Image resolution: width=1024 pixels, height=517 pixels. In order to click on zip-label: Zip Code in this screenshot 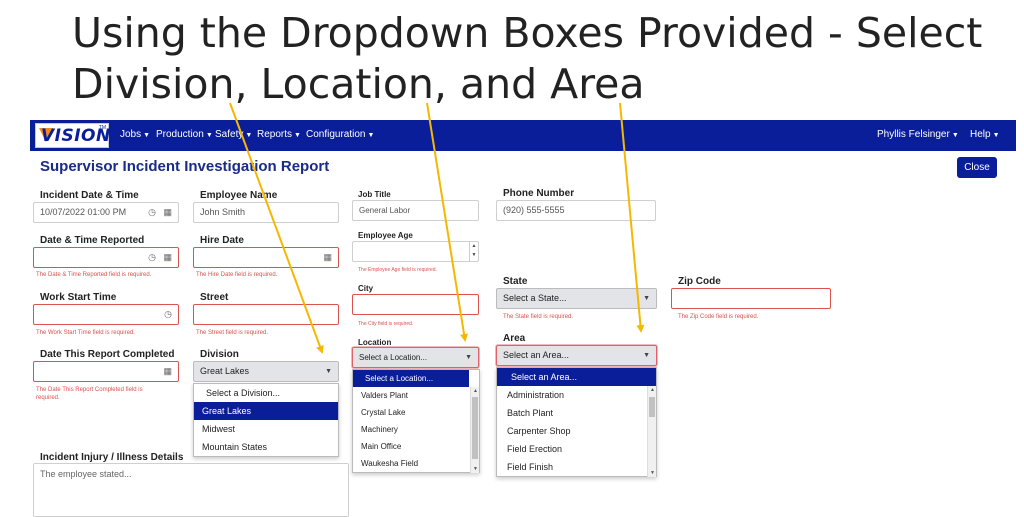, I will do `click(699, 281)`.